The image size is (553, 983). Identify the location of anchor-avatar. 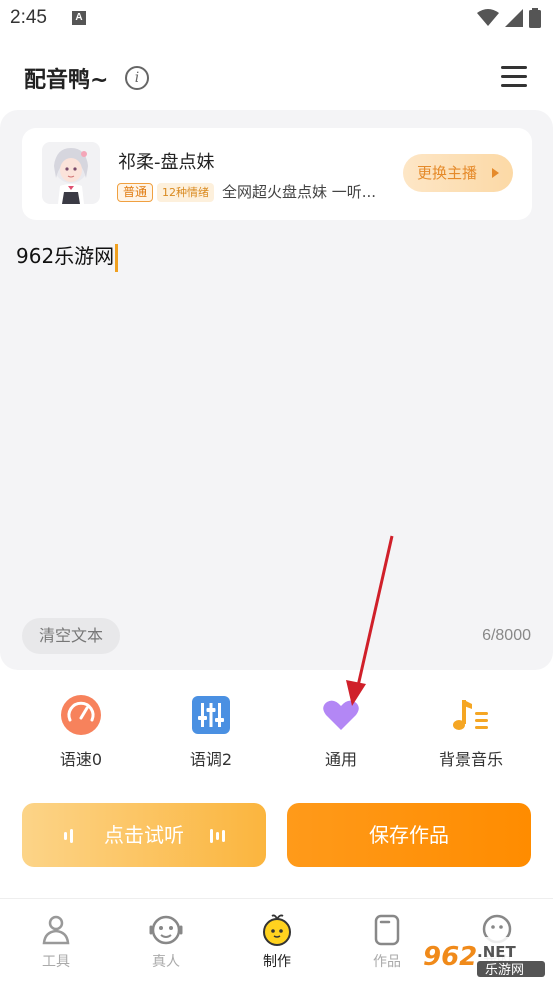
(71, 173).